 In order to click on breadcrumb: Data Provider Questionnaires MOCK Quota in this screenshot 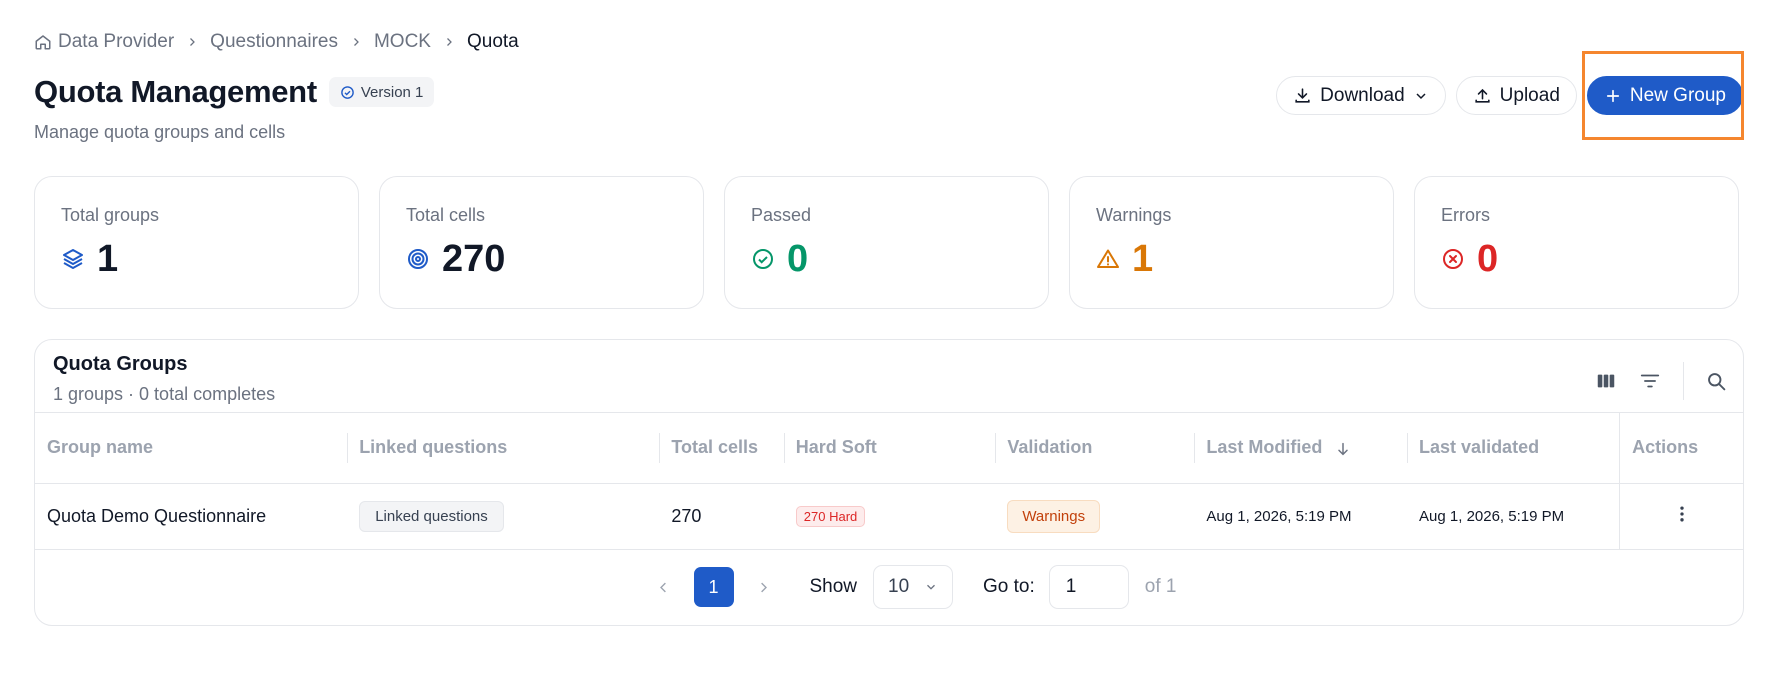, I will do `click(276, 42)`.